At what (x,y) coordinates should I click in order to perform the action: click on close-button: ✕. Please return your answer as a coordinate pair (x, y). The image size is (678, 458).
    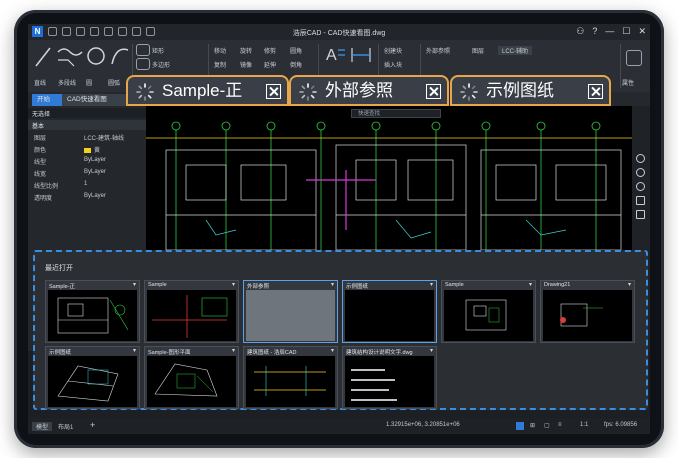
    Looking at the image, I should click on (642, 31).